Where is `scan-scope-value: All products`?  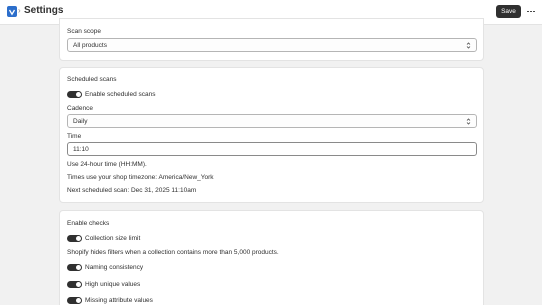
scan-scope-value: All products is located at coordinates (90, 45).